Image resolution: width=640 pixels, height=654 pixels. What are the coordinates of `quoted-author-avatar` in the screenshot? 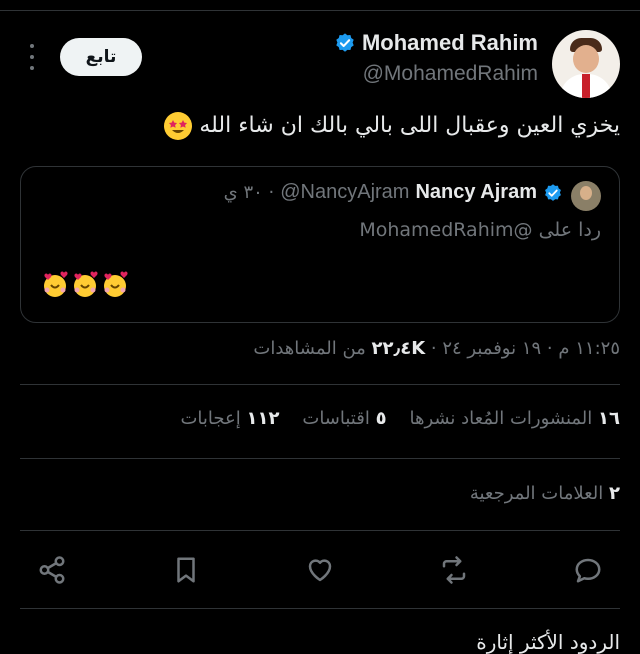 It's located at (586, 196).